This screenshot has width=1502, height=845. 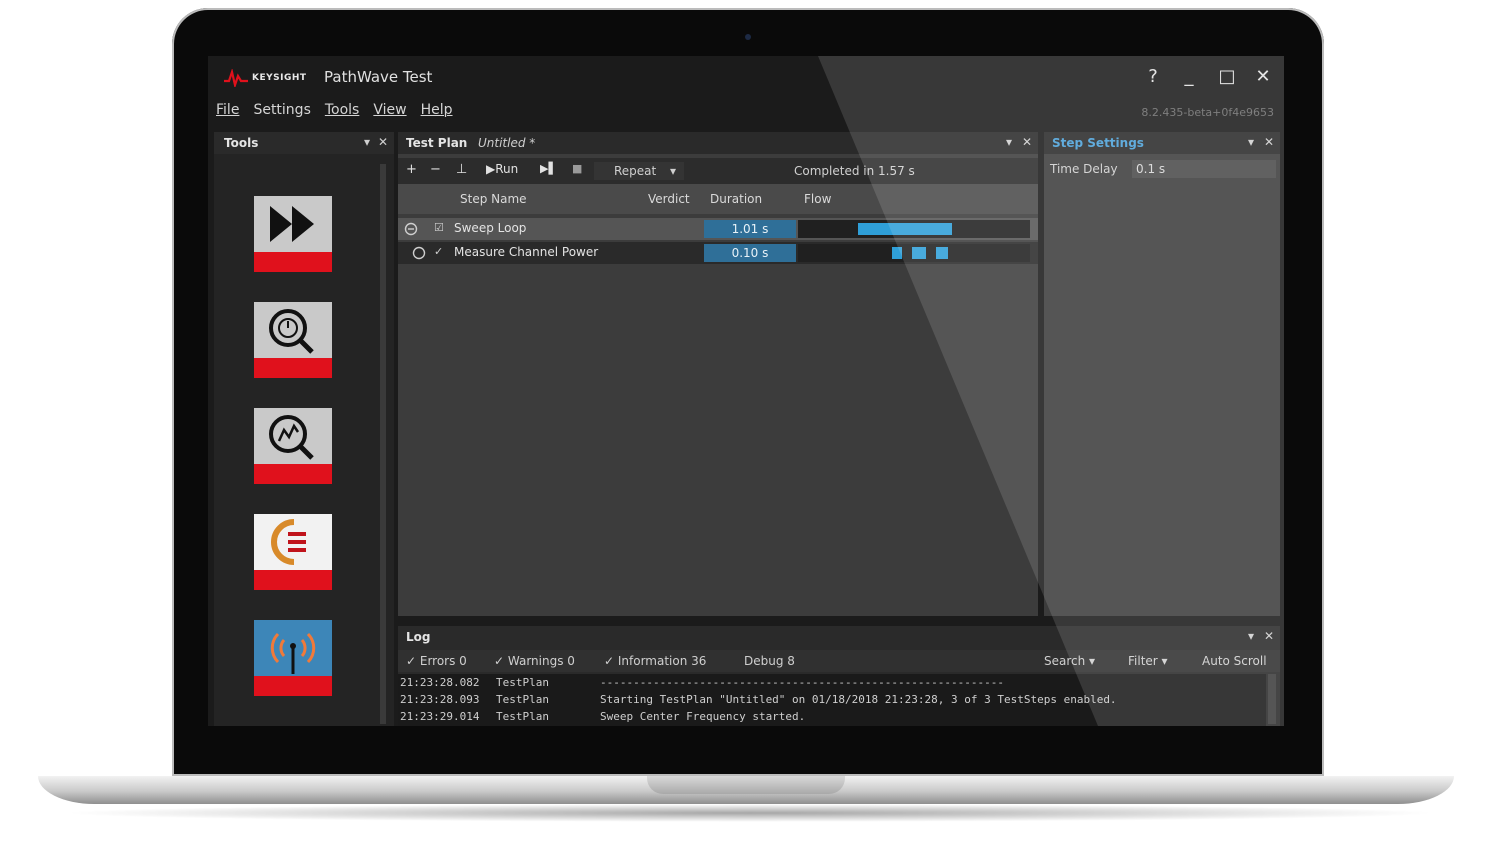 I want to click on tools-scrollbar, so click(x=383, y=444).